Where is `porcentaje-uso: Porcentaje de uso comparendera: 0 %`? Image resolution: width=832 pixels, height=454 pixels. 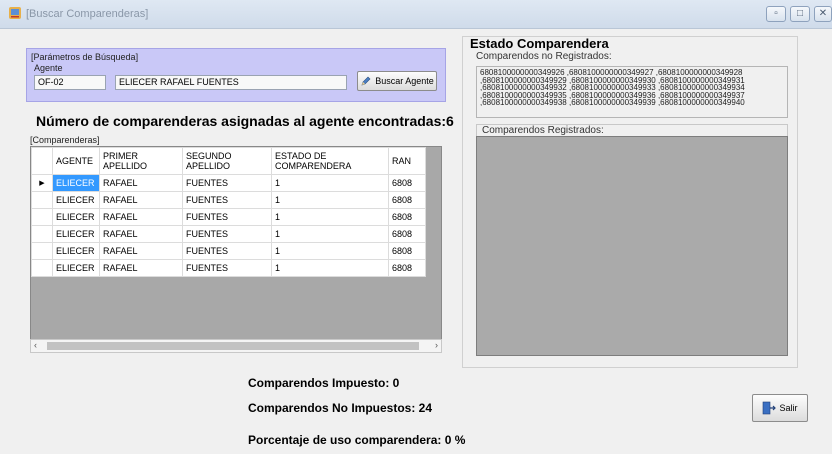
porcentaje-uso: Porcentaje de uso comparendera: 0 % is located at coordinates (357, 440).